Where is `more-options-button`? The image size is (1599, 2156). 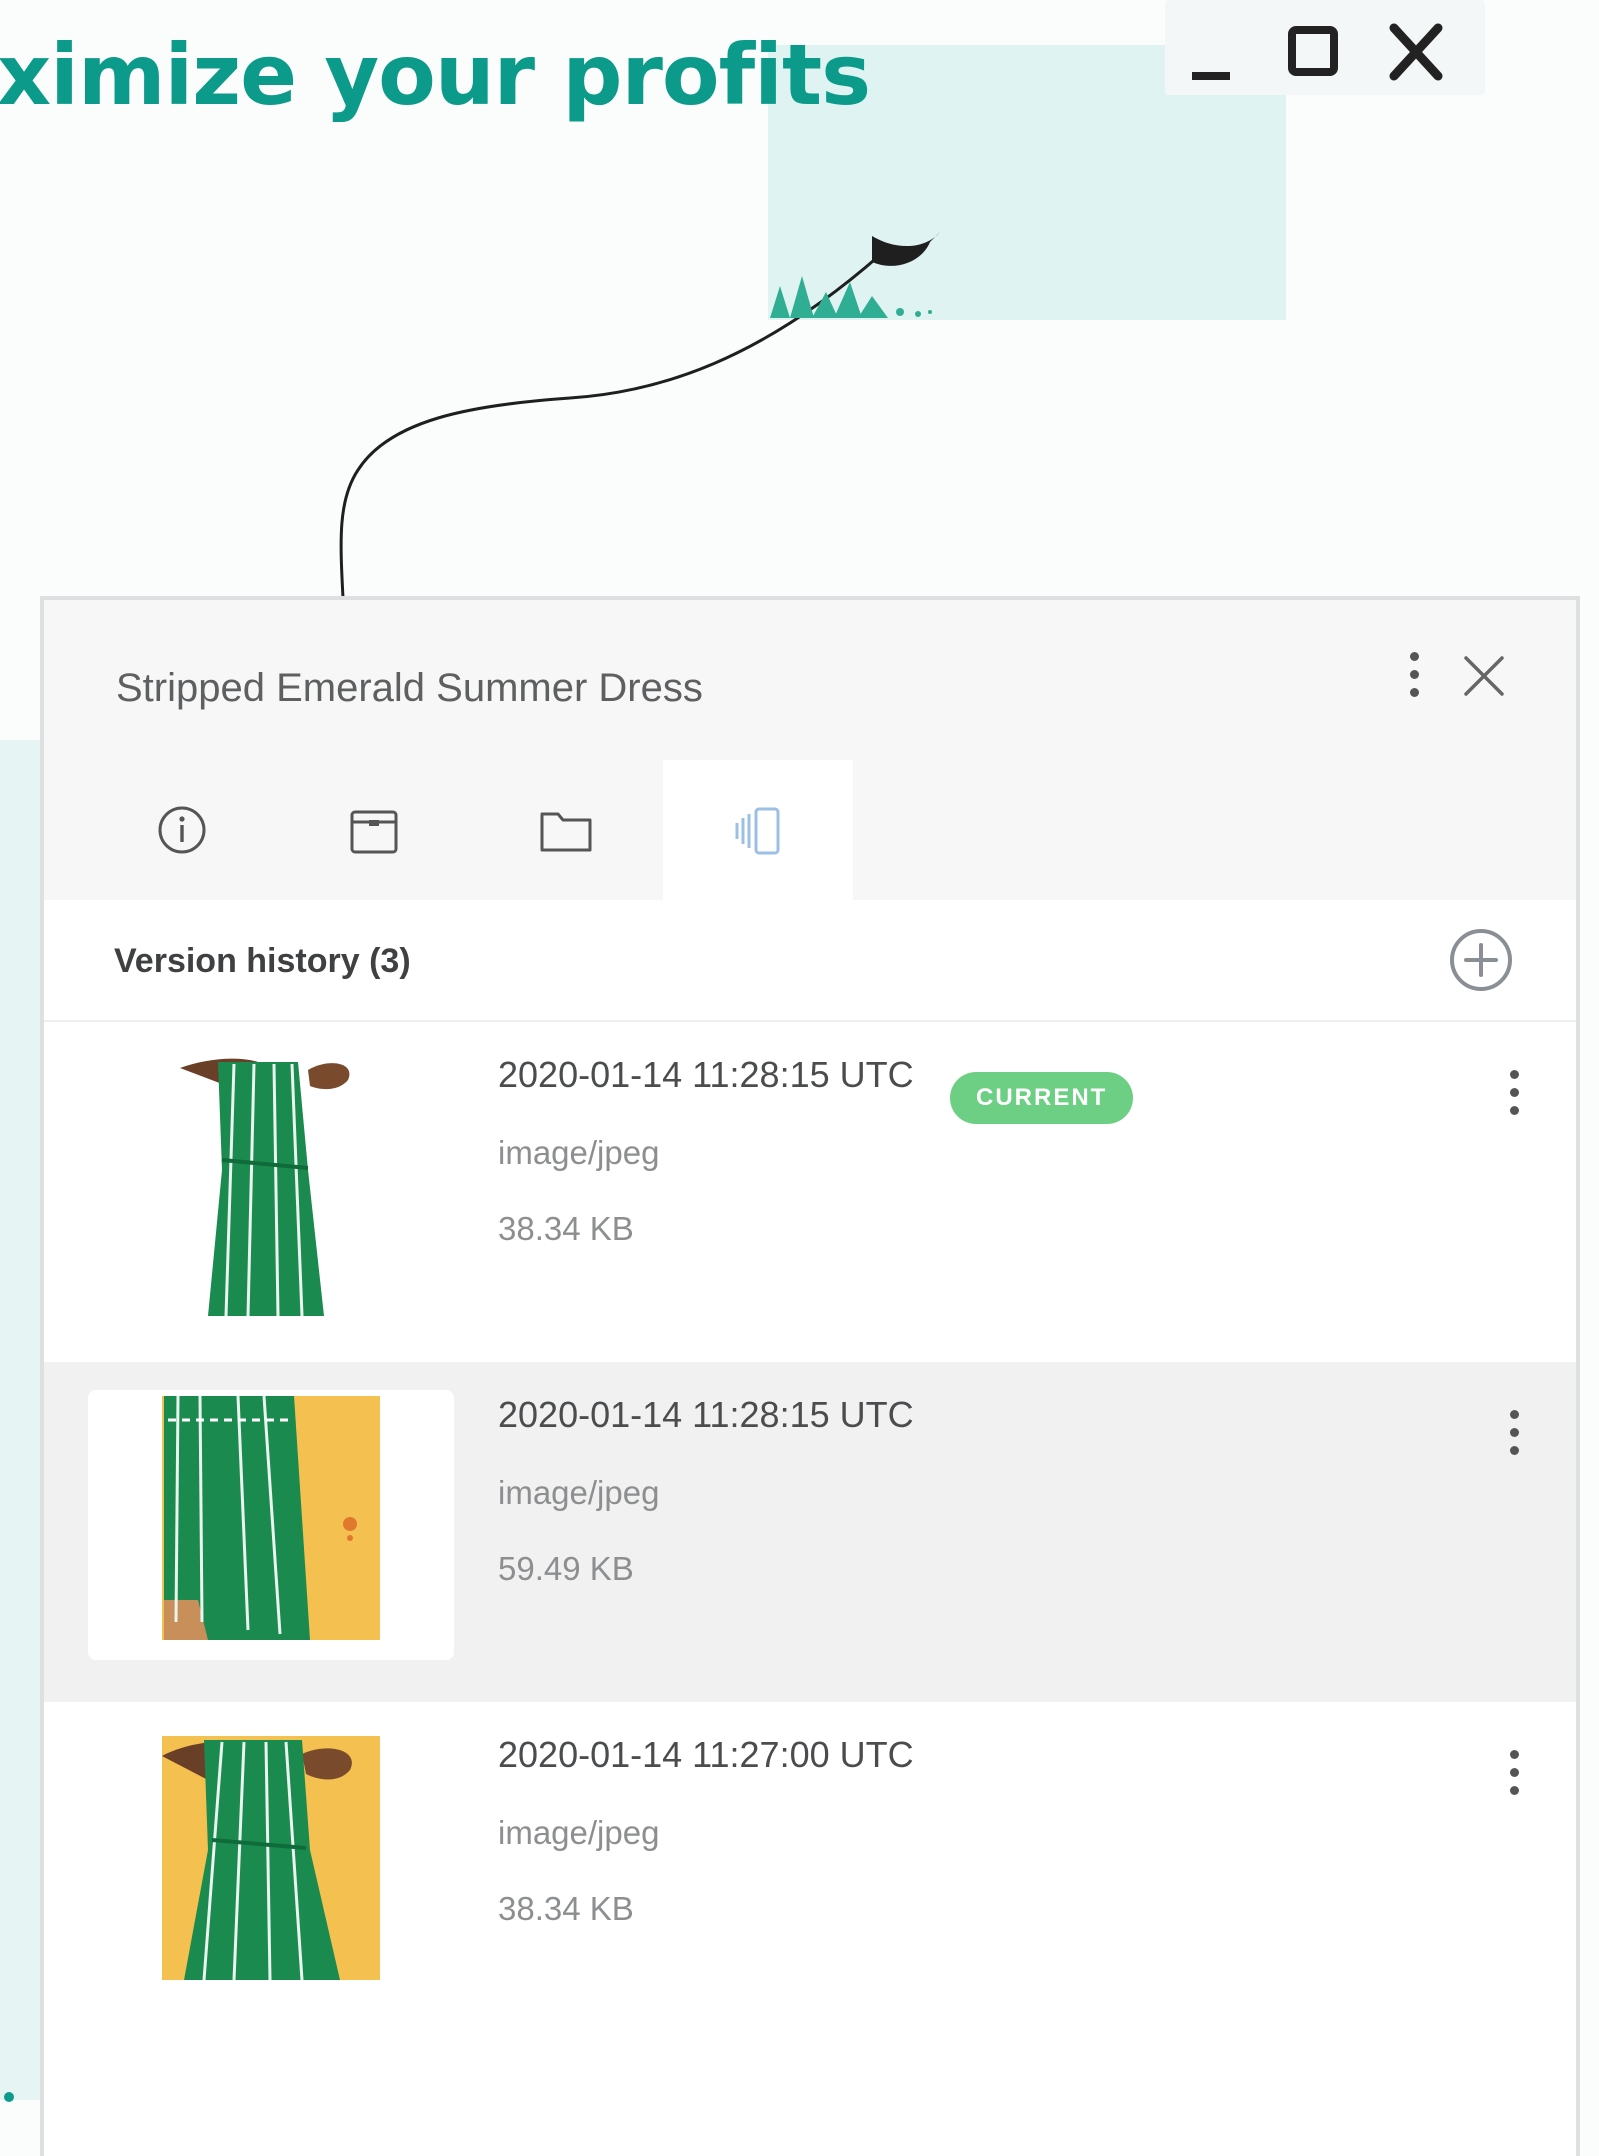 more-options-button is located at coordinates (1414, 674).